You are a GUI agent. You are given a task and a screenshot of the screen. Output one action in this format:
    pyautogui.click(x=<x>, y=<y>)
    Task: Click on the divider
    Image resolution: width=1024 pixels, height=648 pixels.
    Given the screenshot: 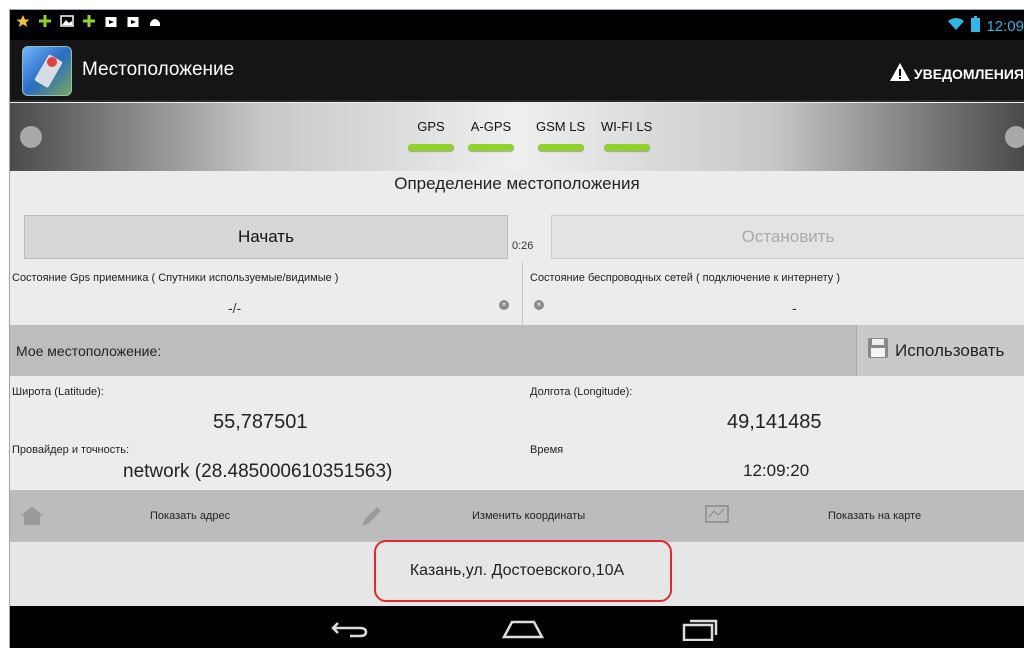 What is the action you would take?
    pyautogui.click(x=522, y=293)
    